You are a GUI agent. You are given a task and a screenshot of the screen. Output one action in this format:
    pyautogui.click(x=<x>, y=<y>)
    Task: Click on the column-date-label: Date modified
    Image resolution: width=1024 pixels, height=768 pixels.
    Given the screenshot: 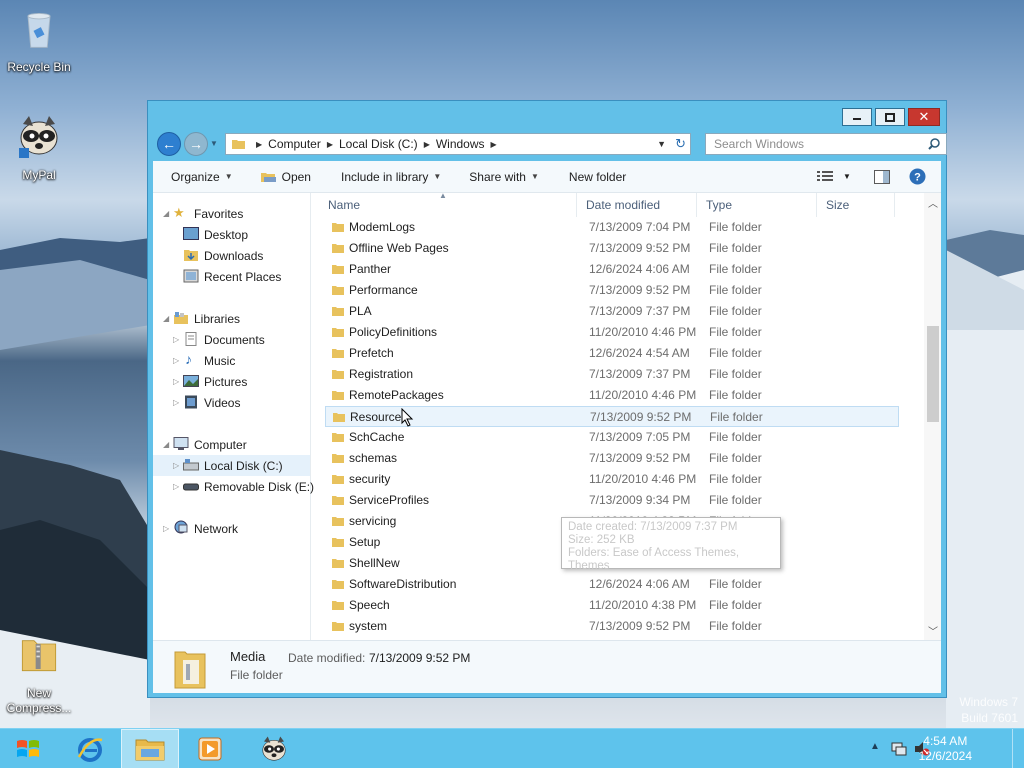 What is the action you would take?
    pyautogui.click(x=623, y=205)
    